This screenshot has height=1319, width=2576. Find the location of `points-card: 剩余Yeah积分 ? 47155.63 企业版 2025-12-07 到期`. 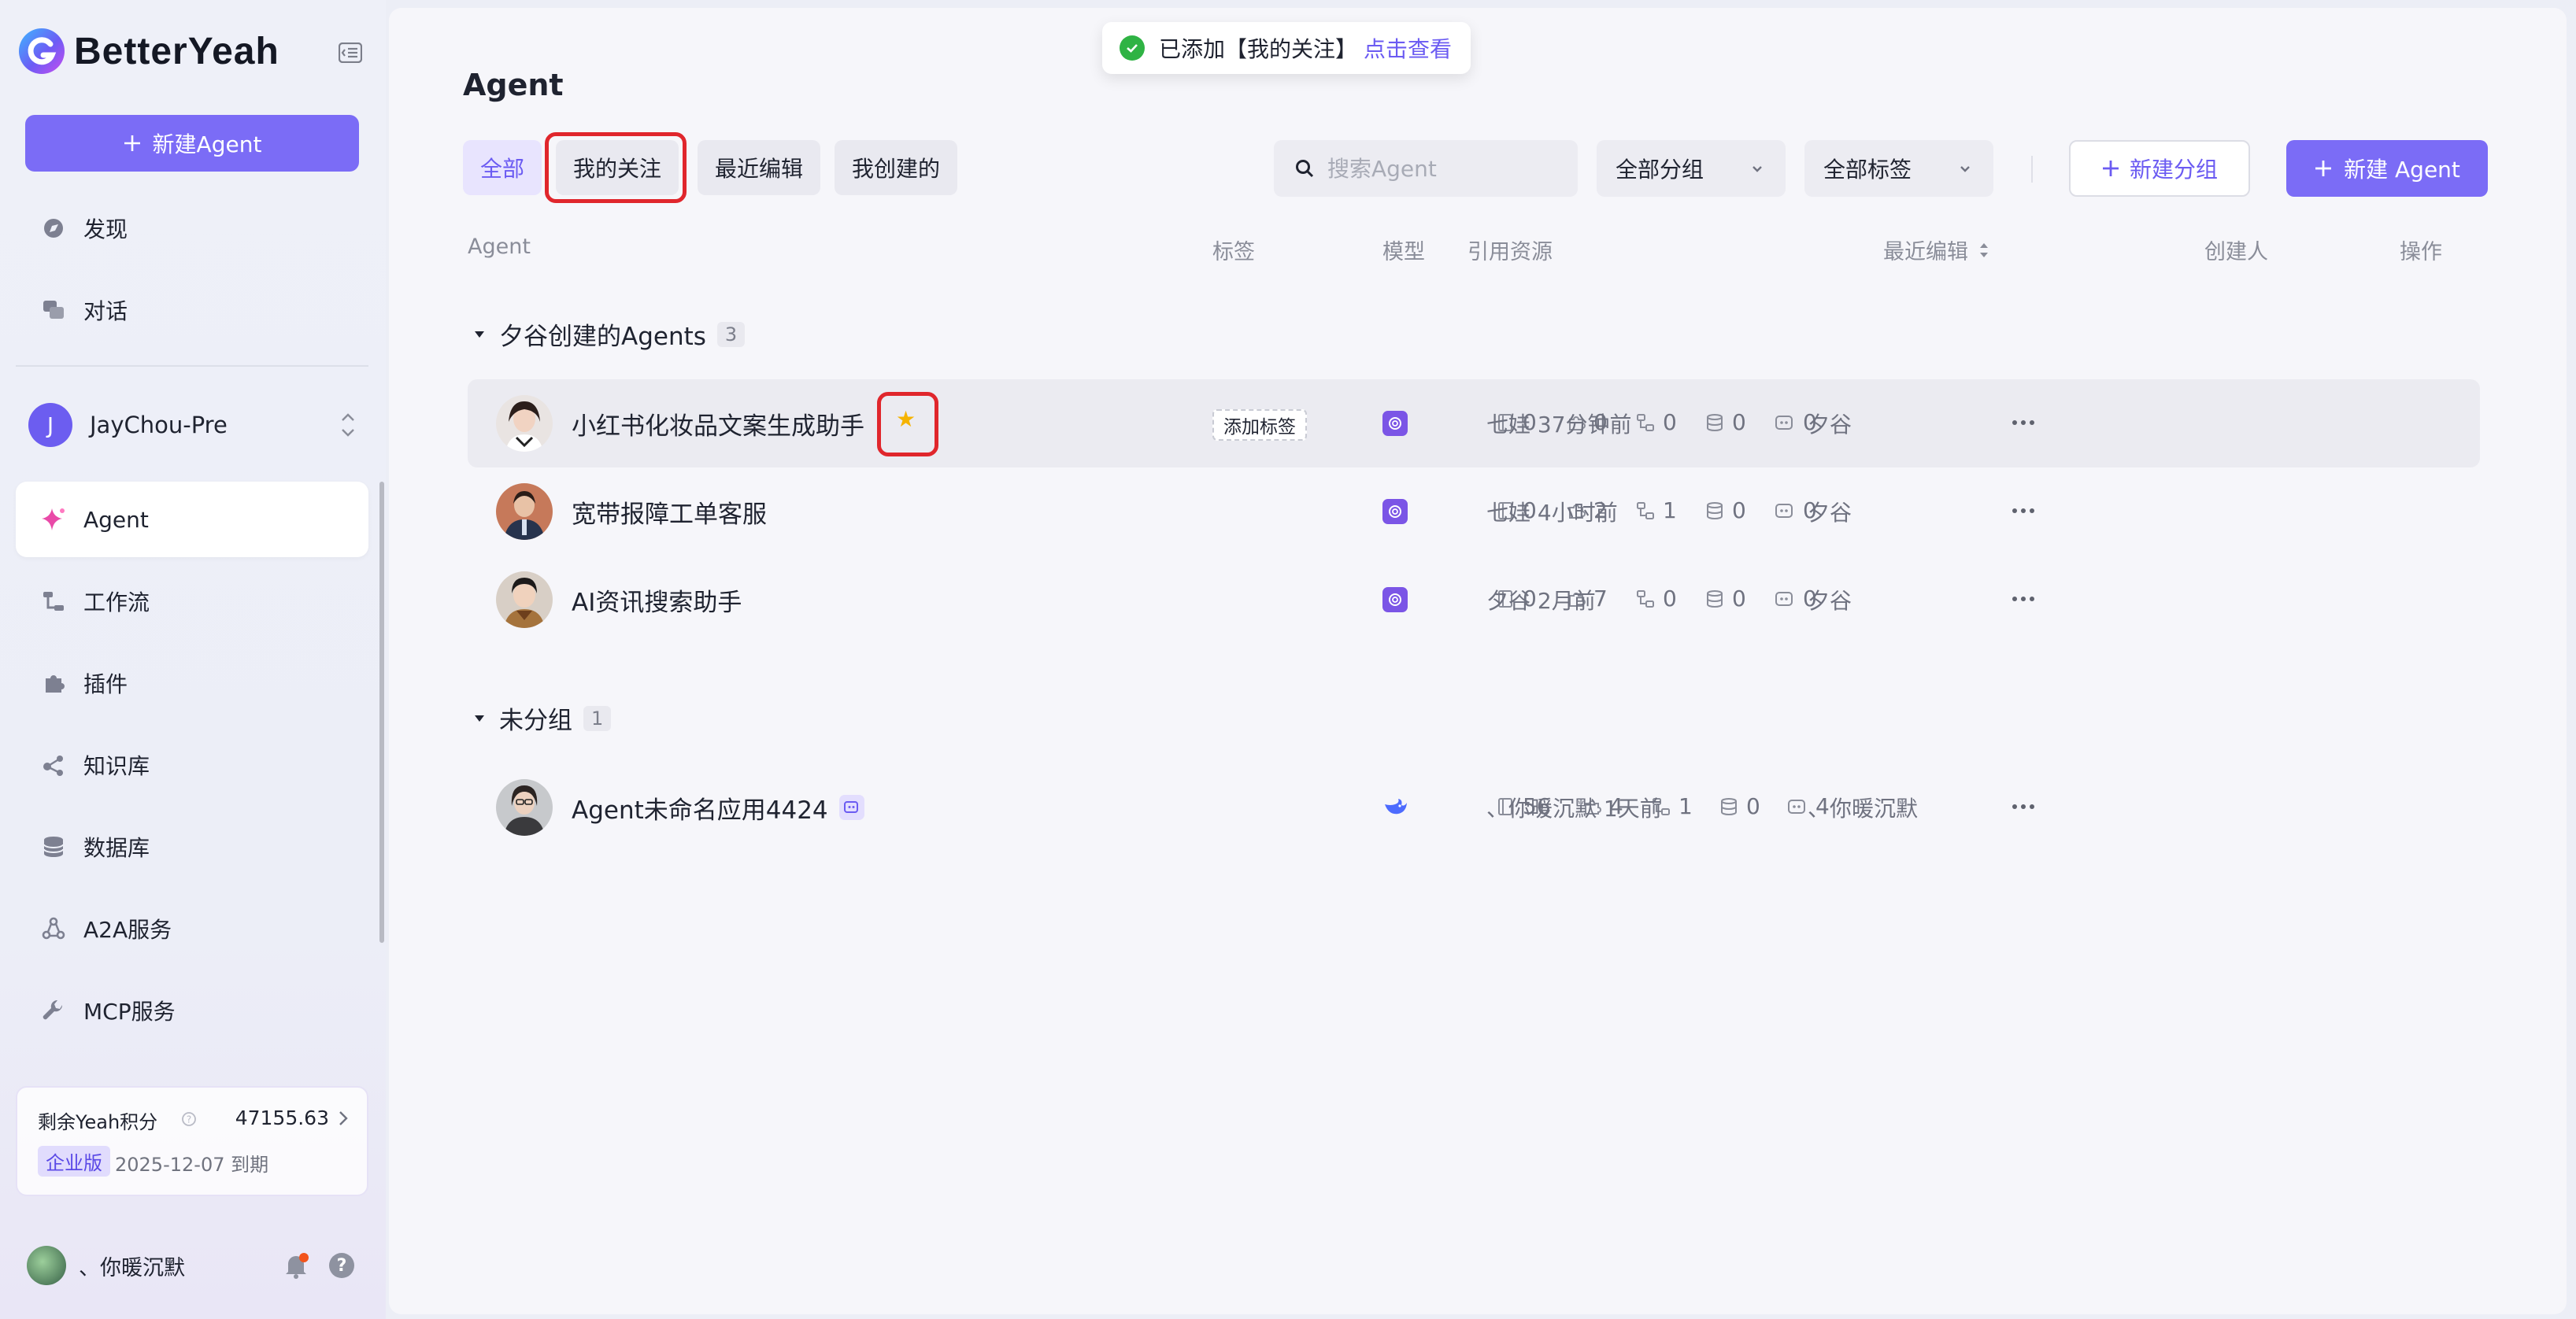

points-card: 剩余Yeah积分 ? 47155.63 企业版 2025-12-07 到期 is located at coordinates (192, 1141).